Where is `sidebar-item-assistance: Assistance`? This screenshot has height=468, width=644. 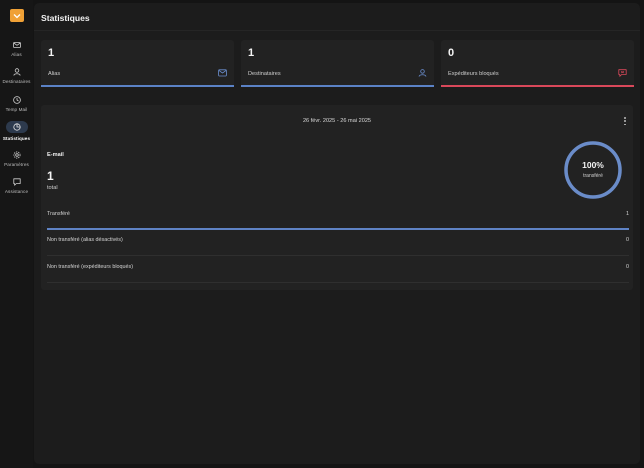
sidebar-item-assistance: Assistance is located at coordinates (16, 190).